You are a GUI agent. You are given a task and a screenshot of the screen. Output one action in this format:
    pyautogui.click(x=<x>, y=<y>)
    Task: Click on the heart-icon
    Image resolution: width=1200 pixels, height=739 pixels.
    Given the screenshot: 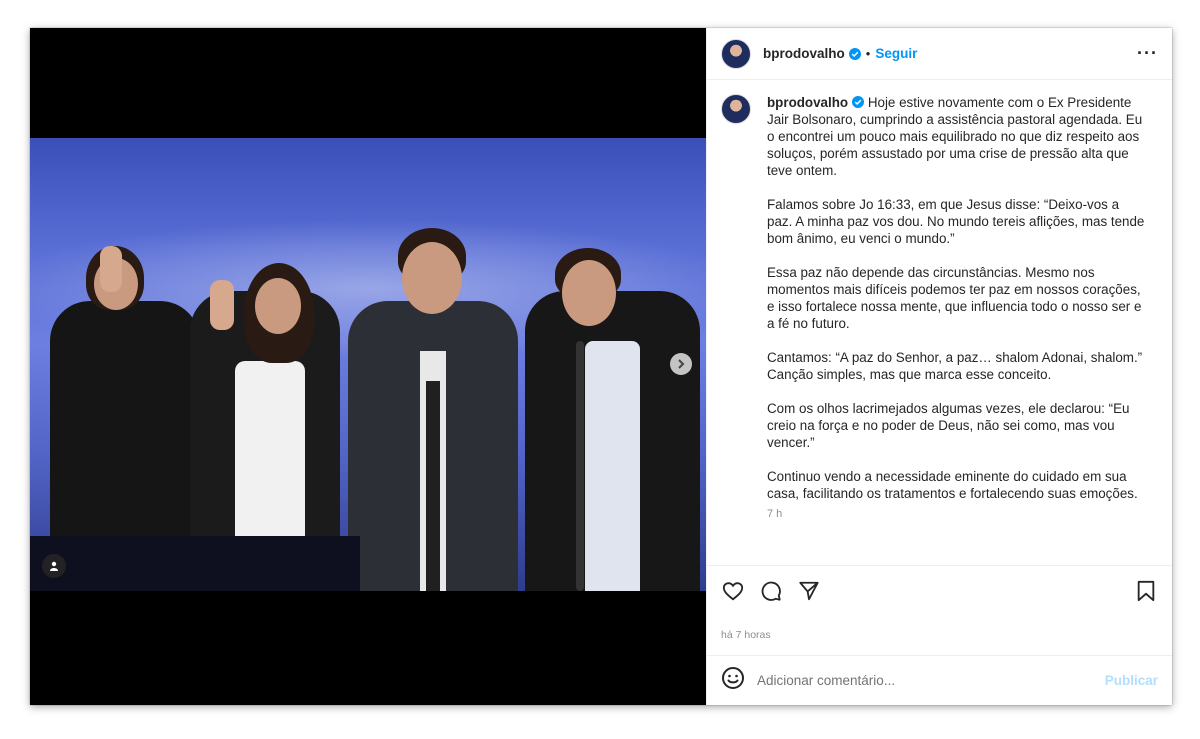 What is the action you would take?
    pyautogui.click(x=733, y=590)
    